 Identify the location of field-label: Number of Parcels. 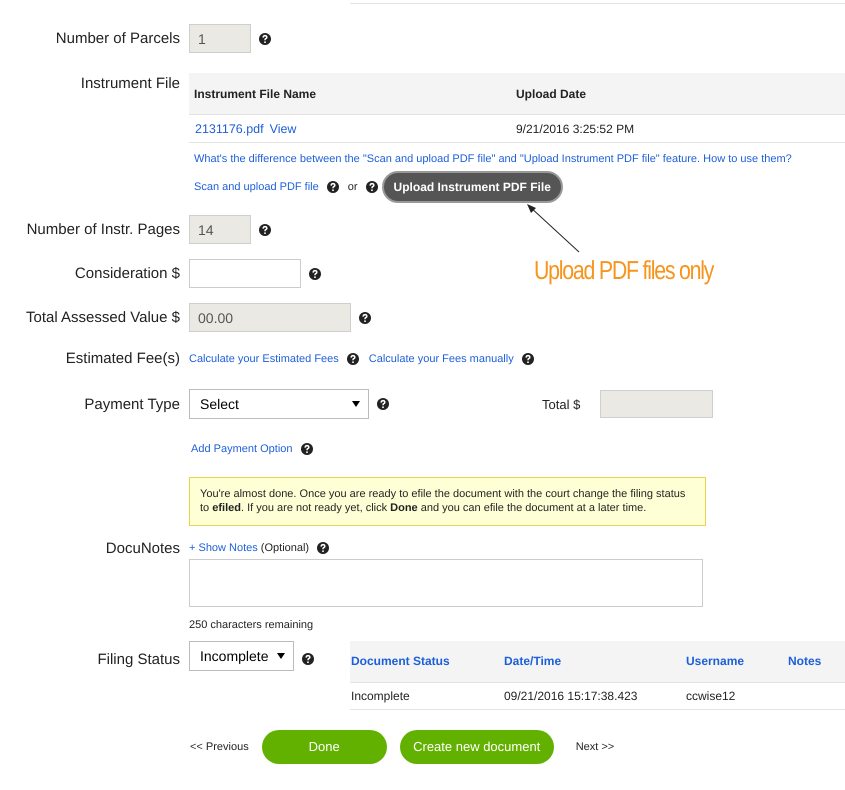
(117, 38).